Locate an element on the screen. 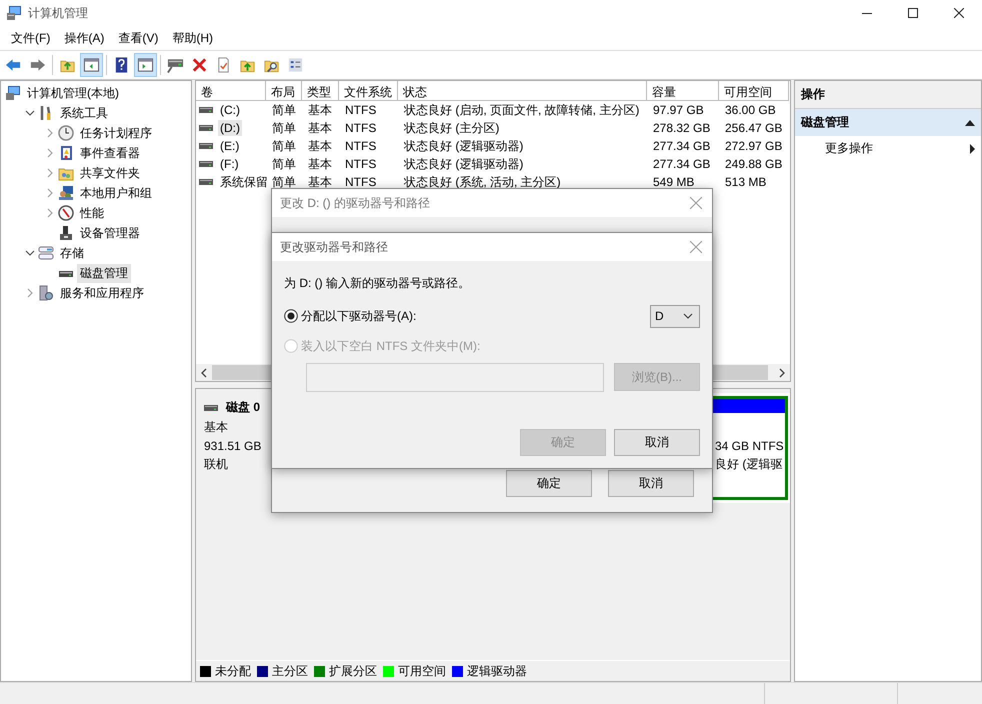 This screenshot has width=982, height=704. ok-button: 确定 is located at coordinates (549, 483).